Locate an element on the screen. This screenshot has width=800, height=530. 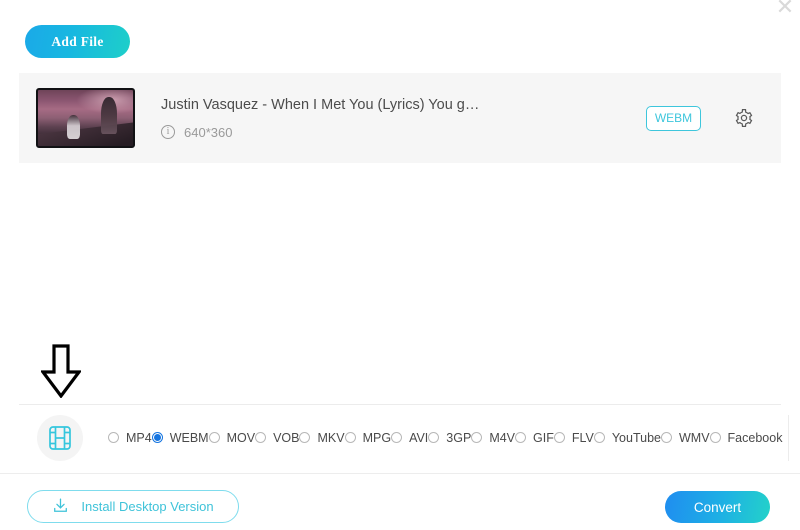
video-thumbnail is located at coordinates (85, 118).